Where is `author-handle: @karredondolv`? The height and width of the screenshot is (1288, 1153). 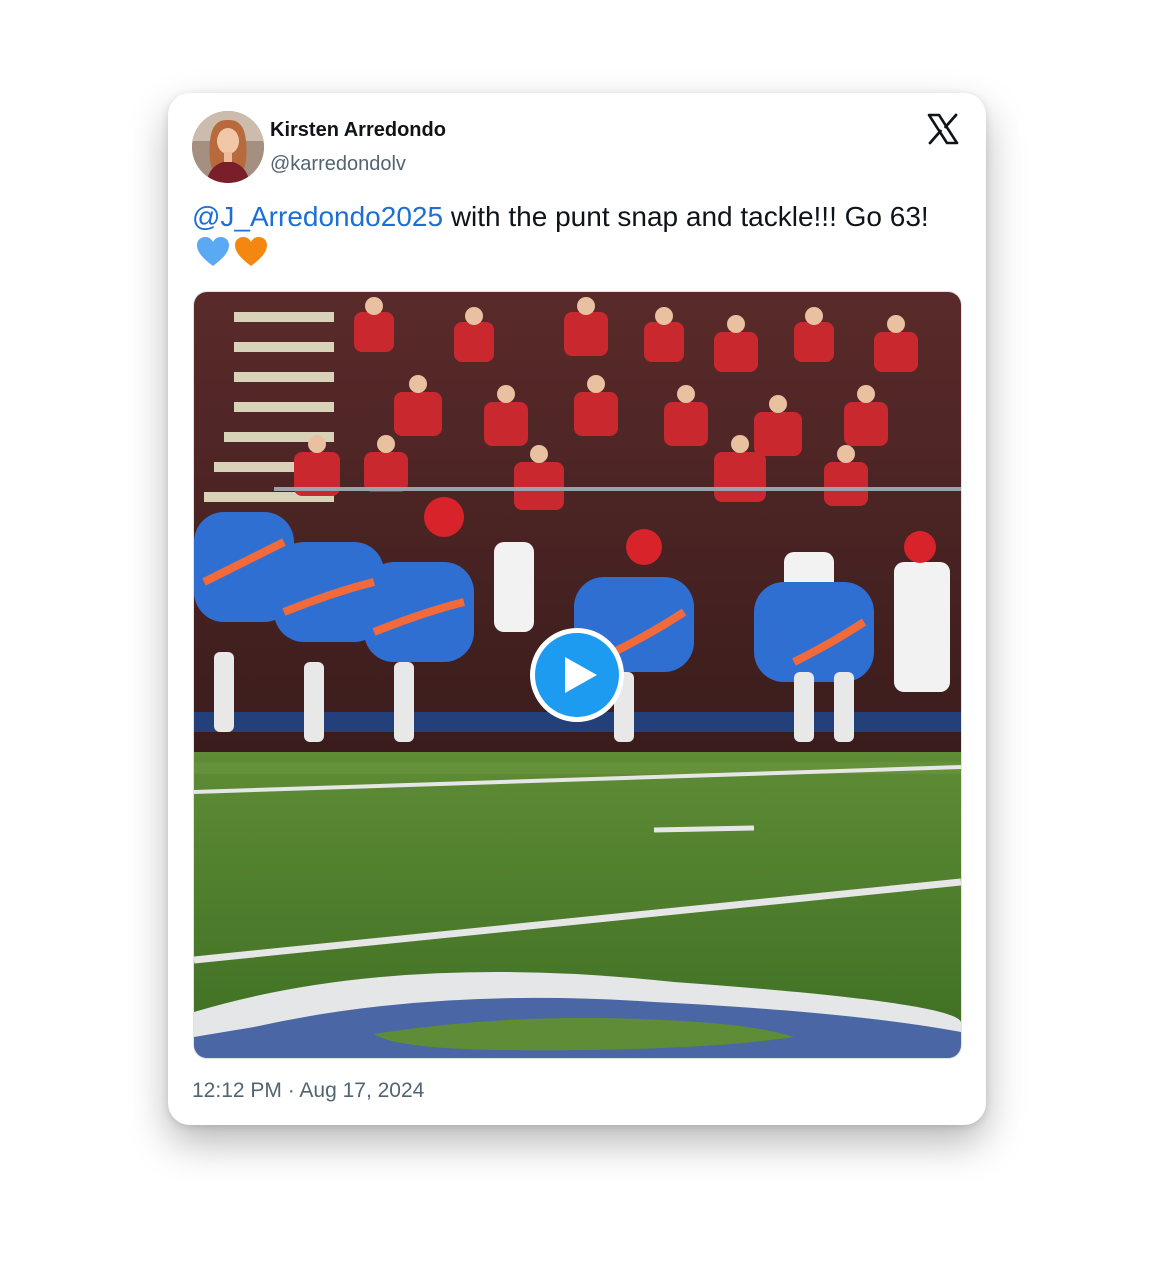 author-handle: @karredondolv is located at coordinates (338, 164).